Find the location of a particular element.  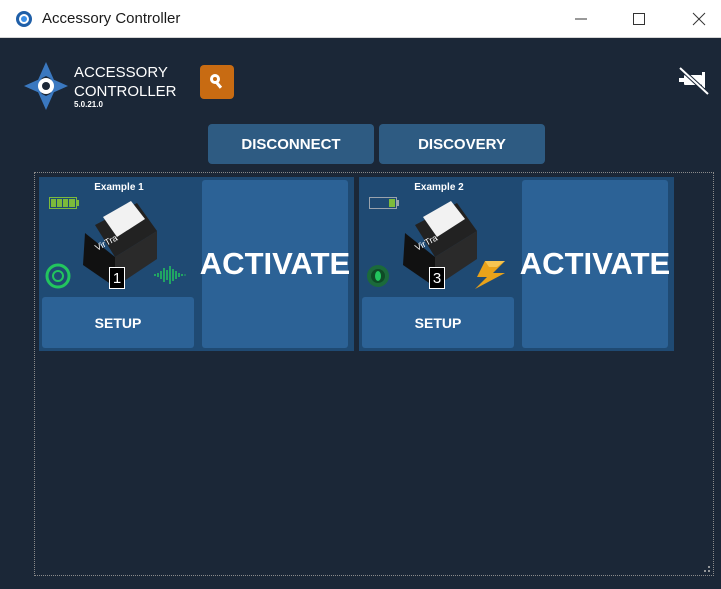

signal-waveform-icon is located at coordinates (170, 275).